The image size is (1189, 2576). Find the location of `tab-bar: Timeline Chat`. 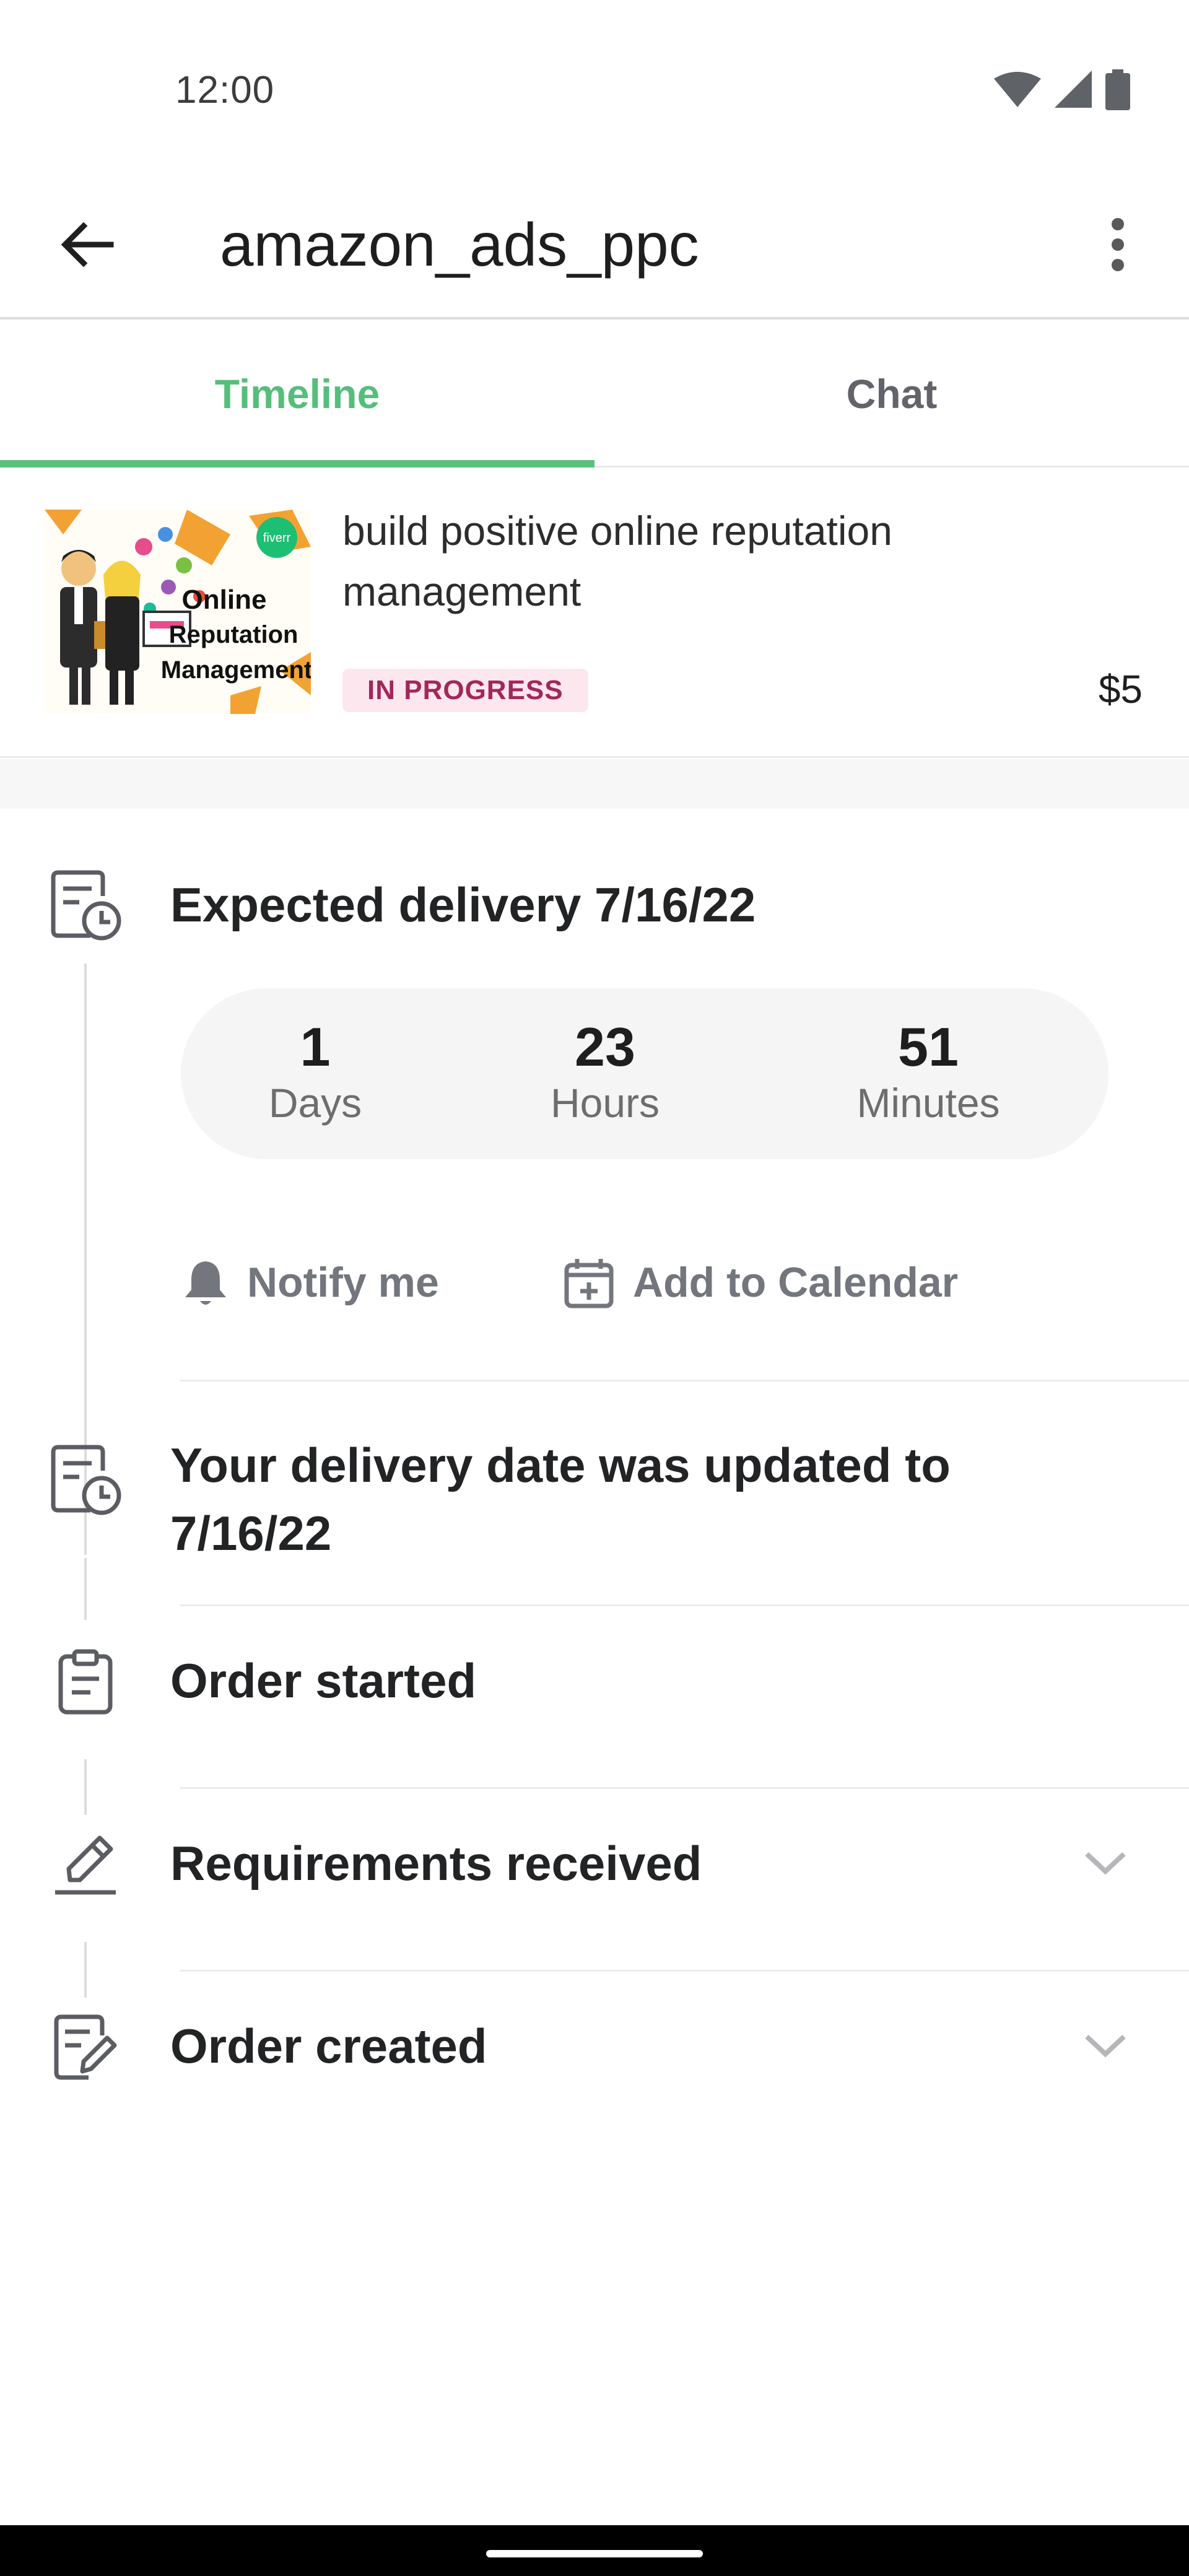

tab-bar: Timeline Chat is located at coordinates (594, 395).